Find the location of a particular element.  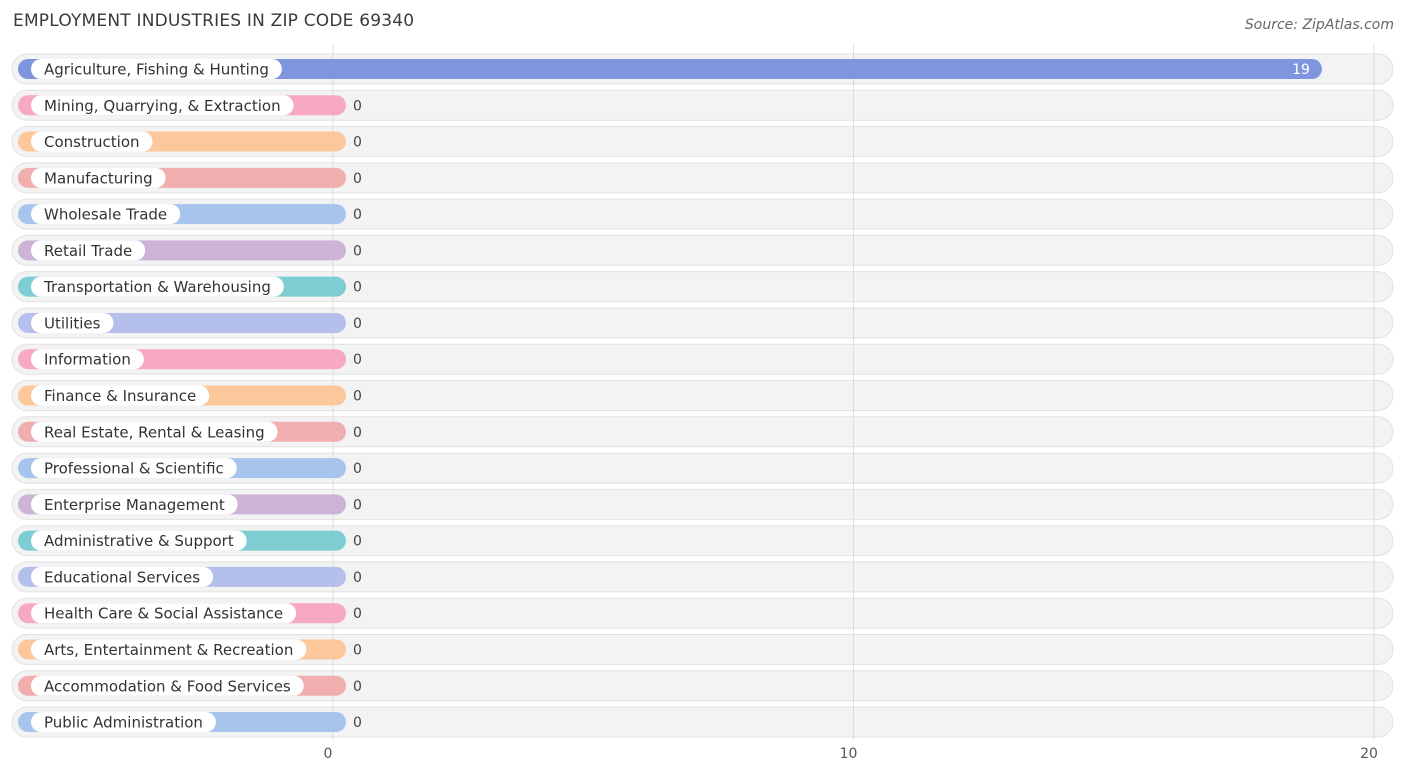

category-label: Health Care & Social Assistance is located at coordinates (163, 614).